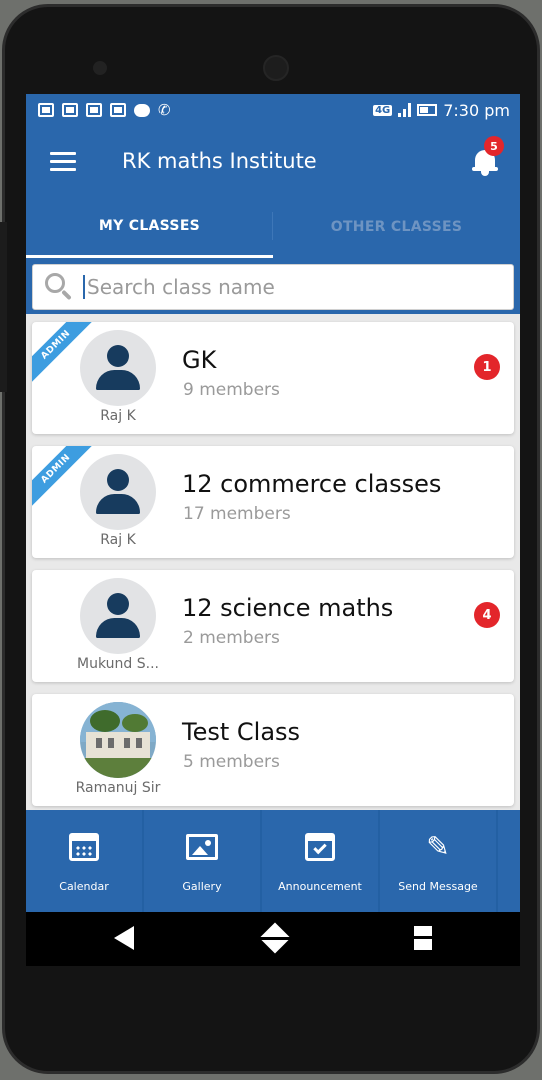 The height and width of the screenshot is (1080, 542). Describe the element at coordinates (438, 886) in the screenshot. I see `nav-label: Send Message` at that location.